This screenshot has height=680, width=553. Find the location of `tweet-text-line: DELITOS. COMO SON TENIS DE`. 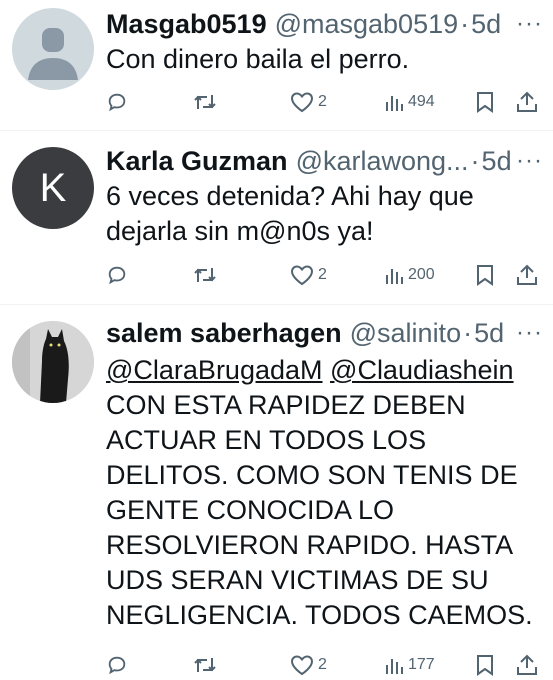

tweet-text-line: DELITOS. COMO SON TENIS DE is located at coordinates (312, 475).